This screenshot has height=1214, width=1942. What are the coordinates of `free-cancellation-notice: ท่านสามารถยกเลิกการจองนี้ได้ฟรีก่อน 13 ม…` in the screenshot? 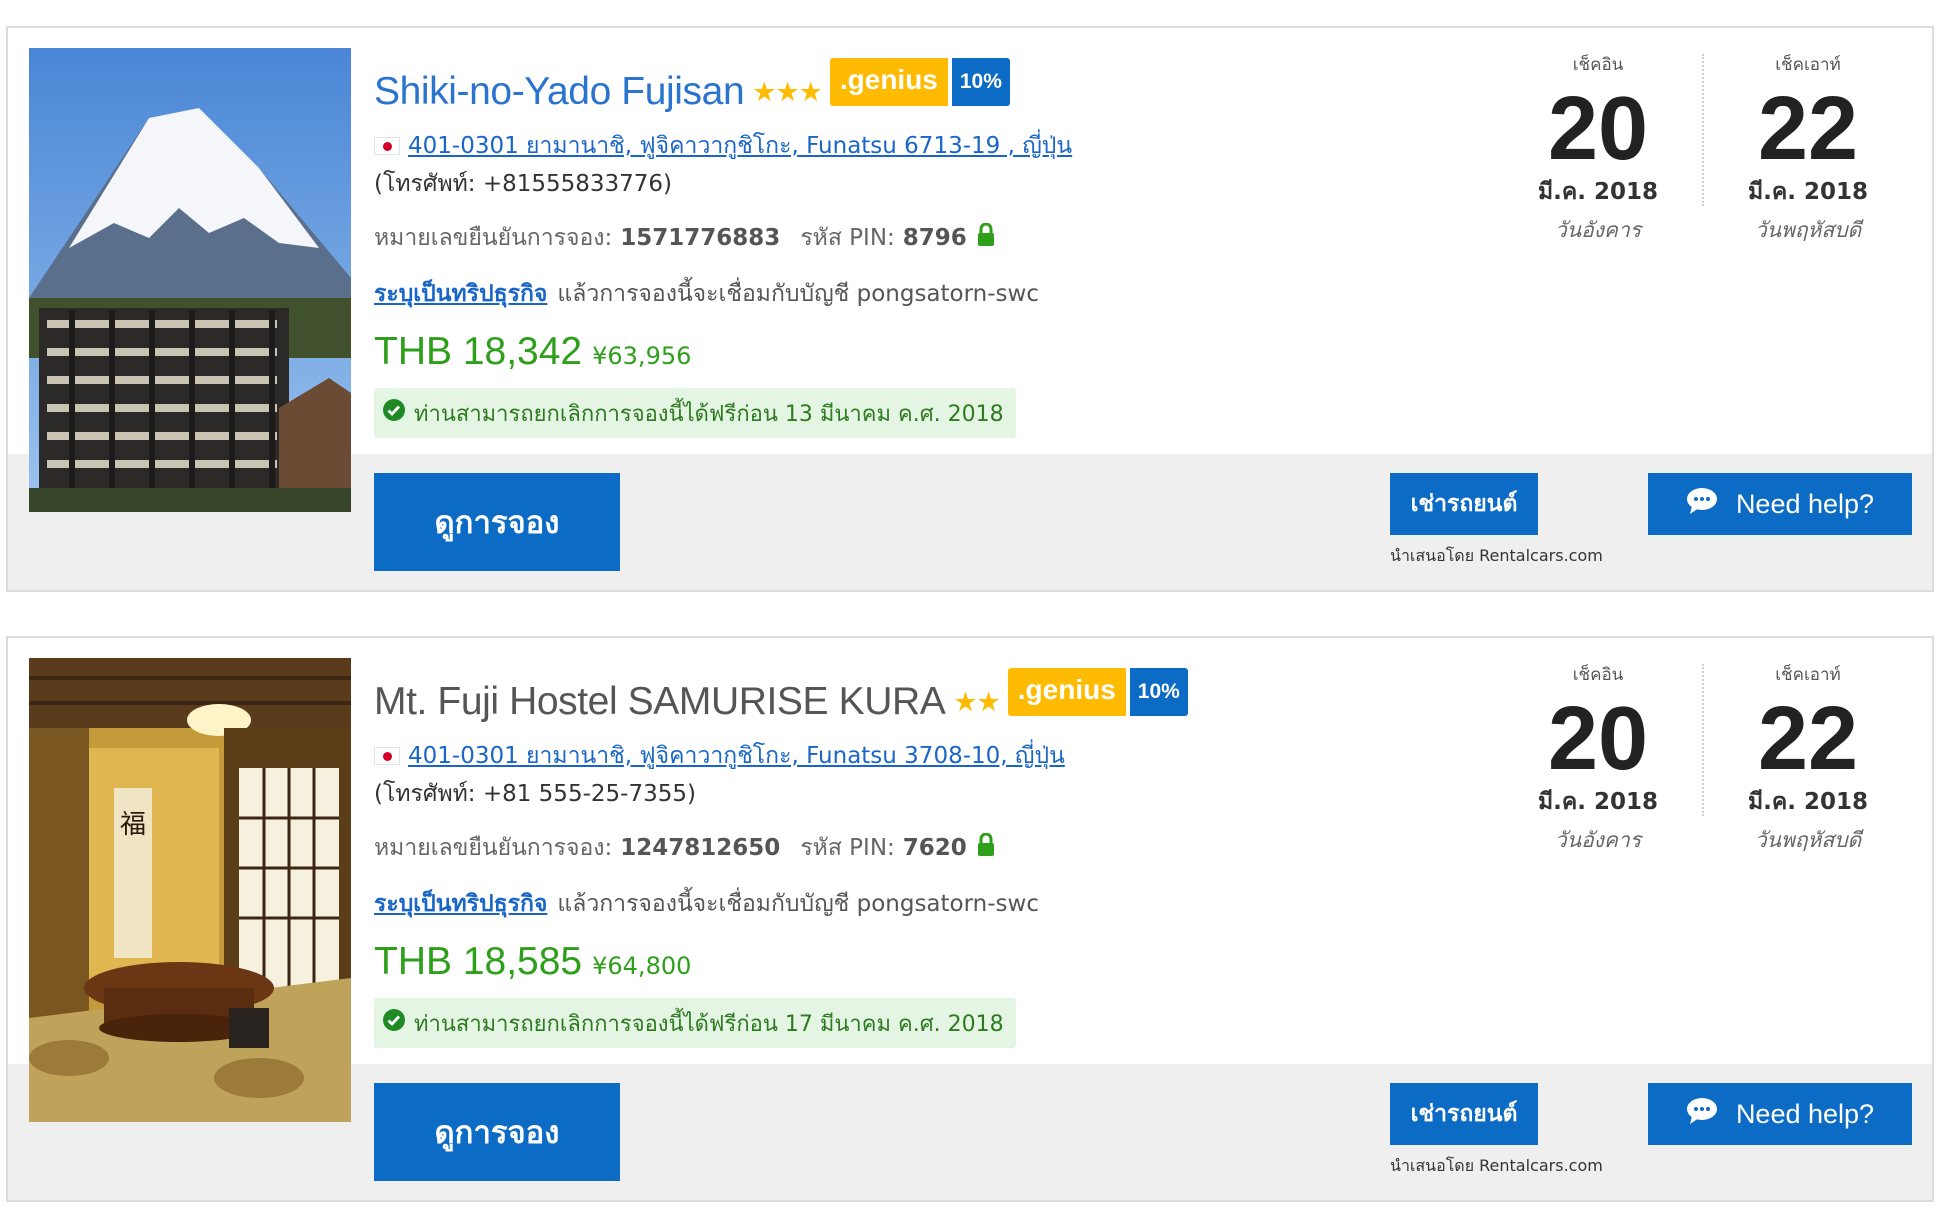 It's located at (695, 413).